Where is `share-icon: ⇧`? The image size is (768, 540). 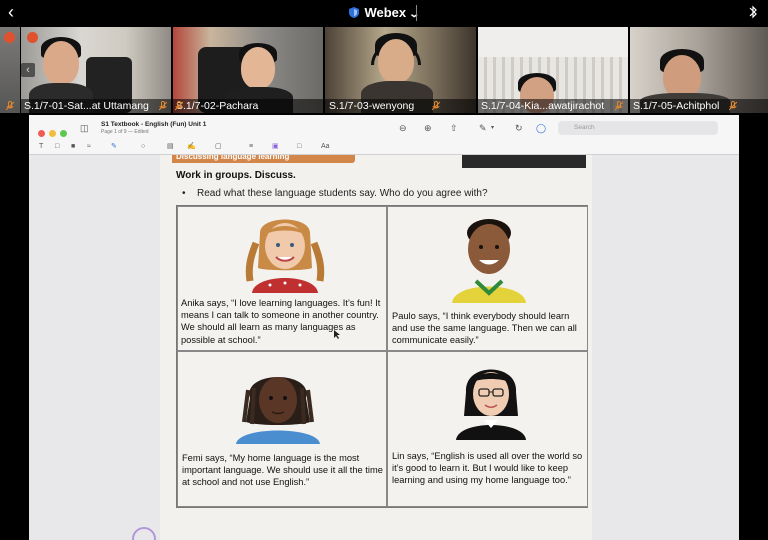 share-icon: ⇧ is located at coordinates (454, 128).